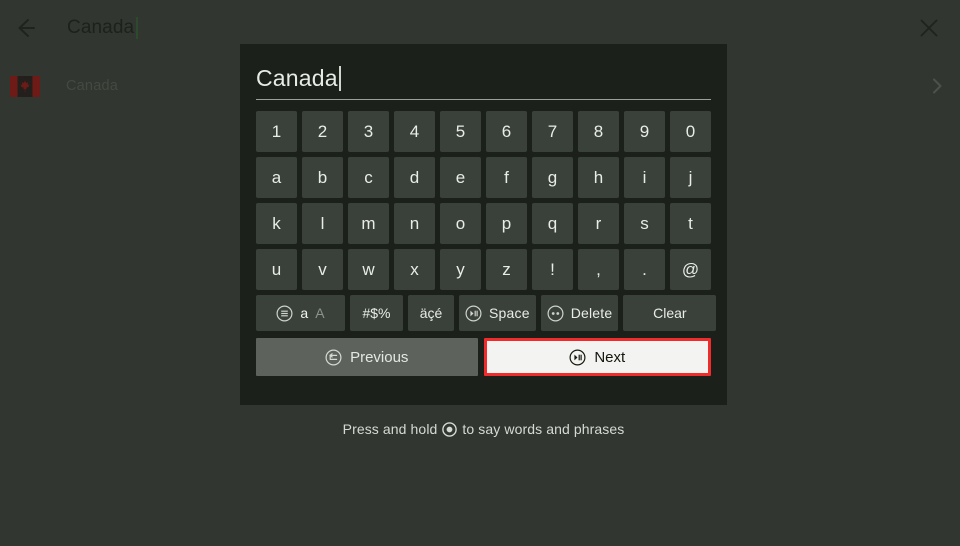 The height and width of the screenshot is (546, 960). Describe the element at coordinates (103, 28) in the screenshot. I see `page-title: Canada` at that location.